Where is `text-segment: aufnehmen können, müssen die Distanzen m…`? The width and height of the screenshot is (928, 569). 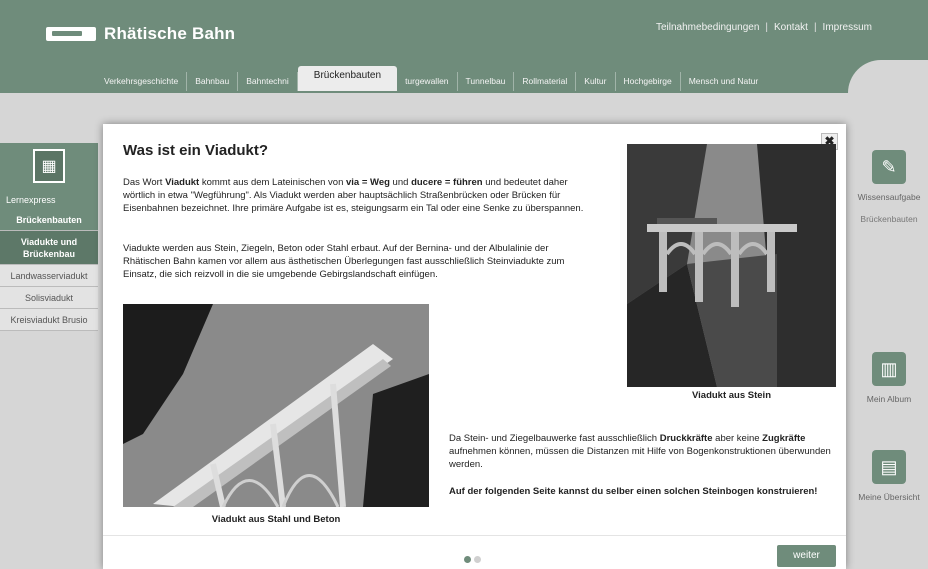 text-segment: aufnehmen können, müssen die Distanzen m… is located at coordinates (640, 458).